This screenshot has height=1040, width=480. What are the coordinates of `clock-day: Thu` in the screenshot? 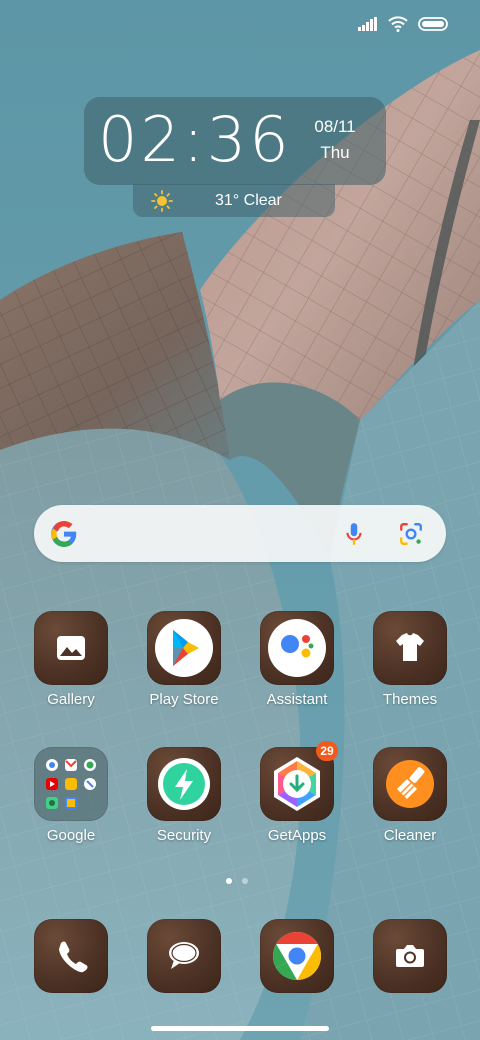 It's located at (335, 152).